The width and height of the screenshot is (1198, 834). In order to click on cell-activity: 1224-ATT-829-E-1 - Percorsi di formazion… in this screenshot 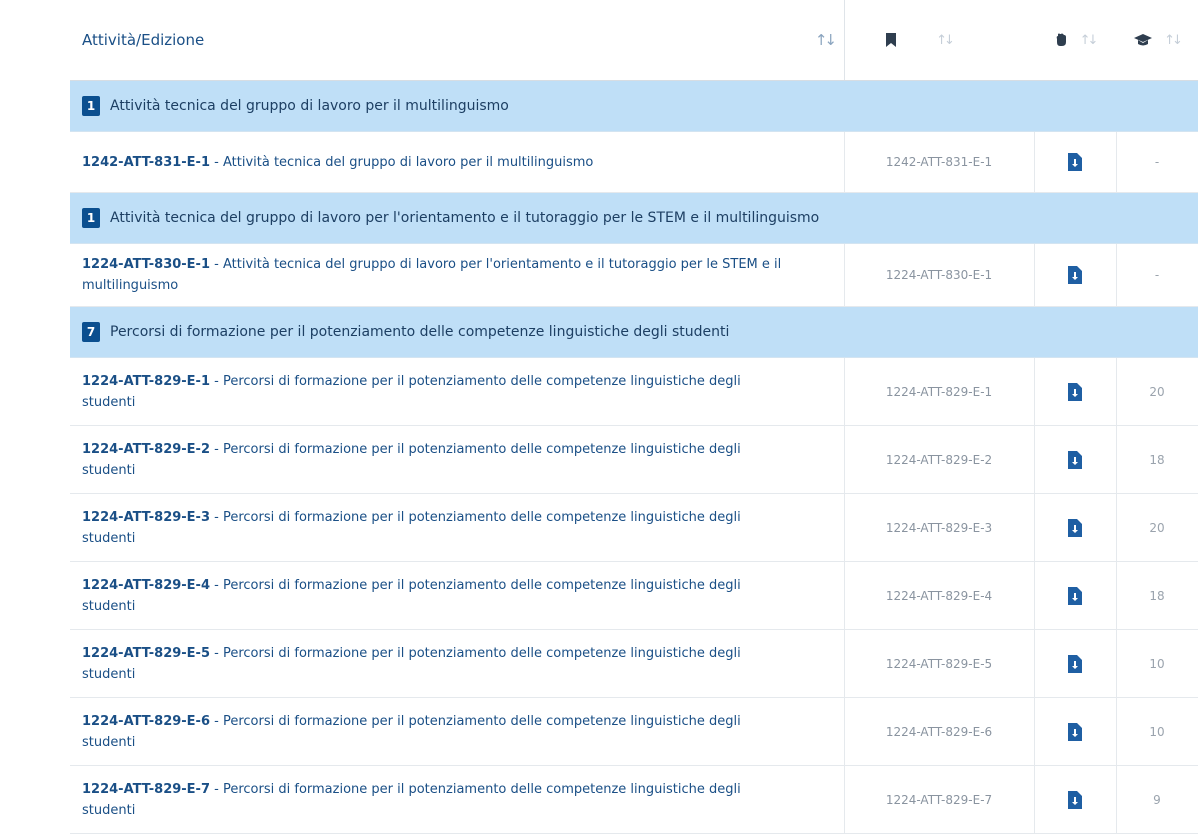, I will do `click(457, 391)`.